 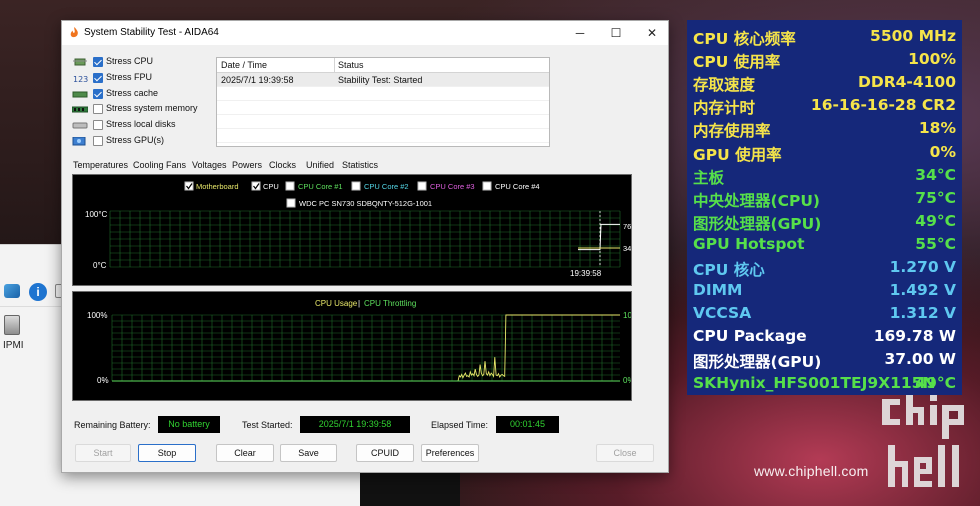 What do you see at coordinates (98, 140) in the screenshot?
I see `stress-gpu-checkbox` at bounding box center [98, 140].